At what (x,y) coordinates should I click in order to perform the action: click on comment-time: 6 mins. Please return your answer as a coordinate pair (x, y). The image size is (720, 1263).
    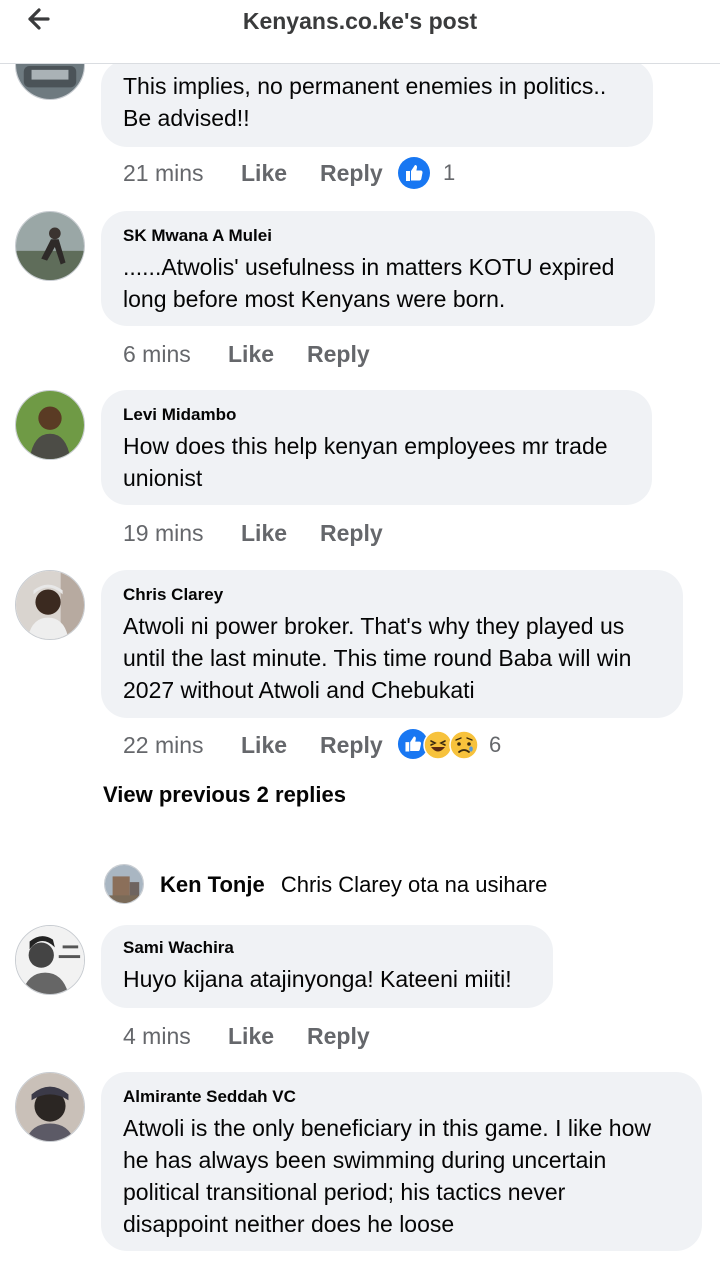
    Looking at the image, I should click on (157, 354).